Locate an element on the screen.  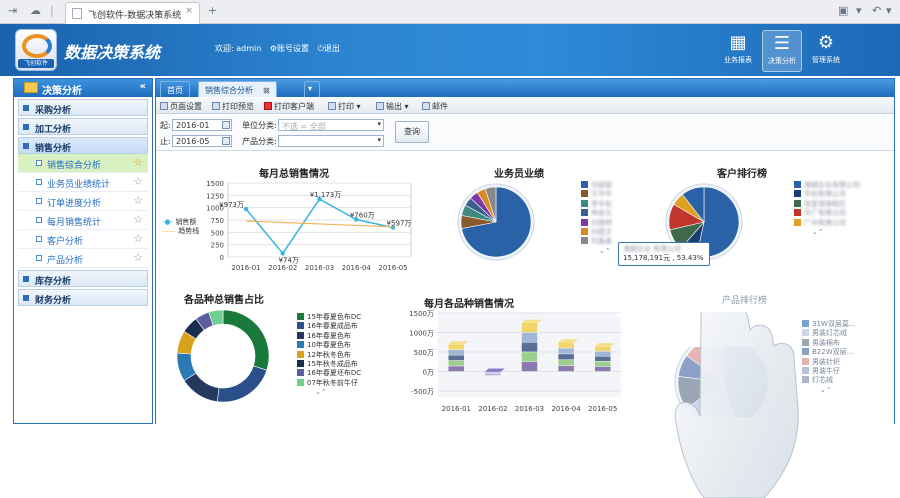
sidebar-group-processing: 加工分析 is located at coordinates (83, 126).